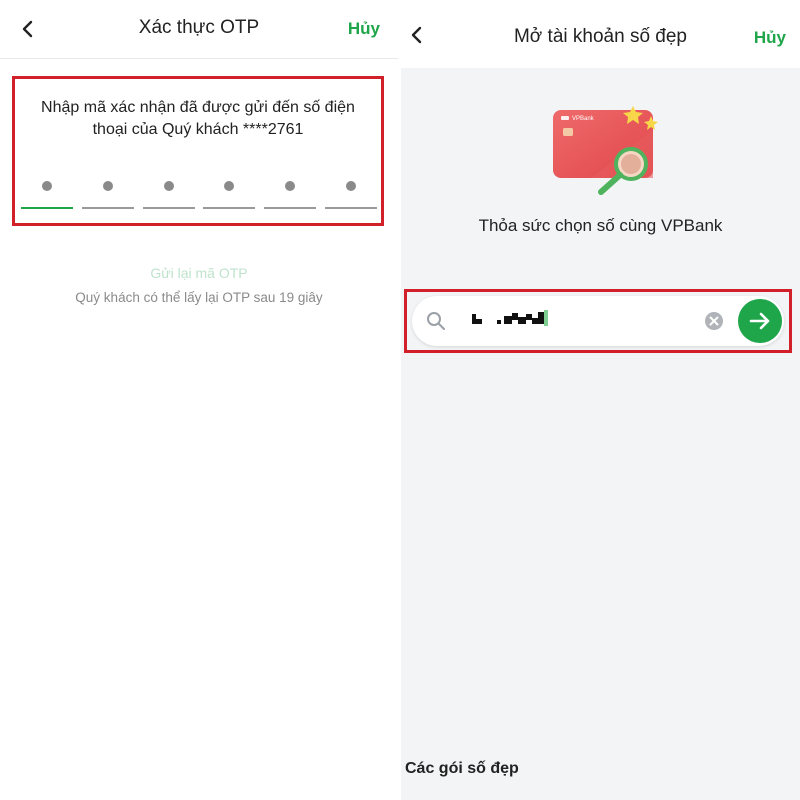 This screenshot has height=800, width=800. What do you see at coordinates (462, 768) in the screenshot?
I see `packages-heading: Các gói số đẹp` at bounding box center [462, 768].